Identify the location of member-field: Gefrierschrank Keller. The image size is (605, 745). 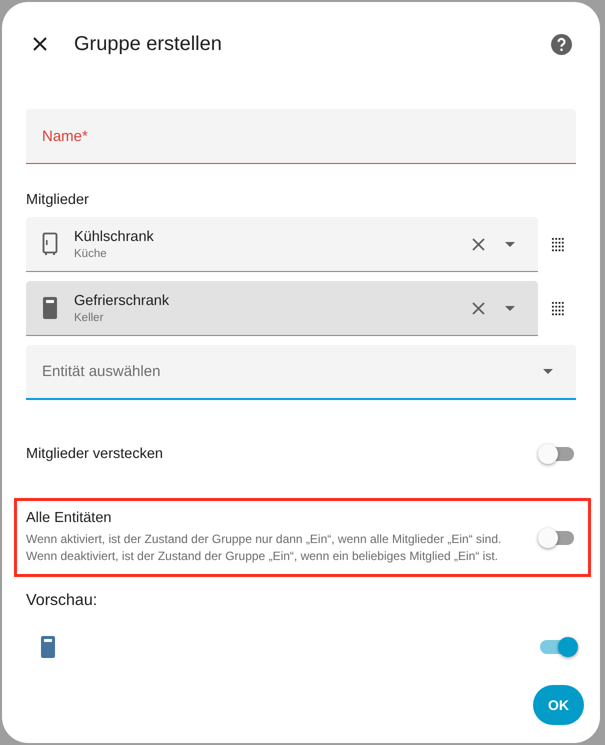
(282, 308).